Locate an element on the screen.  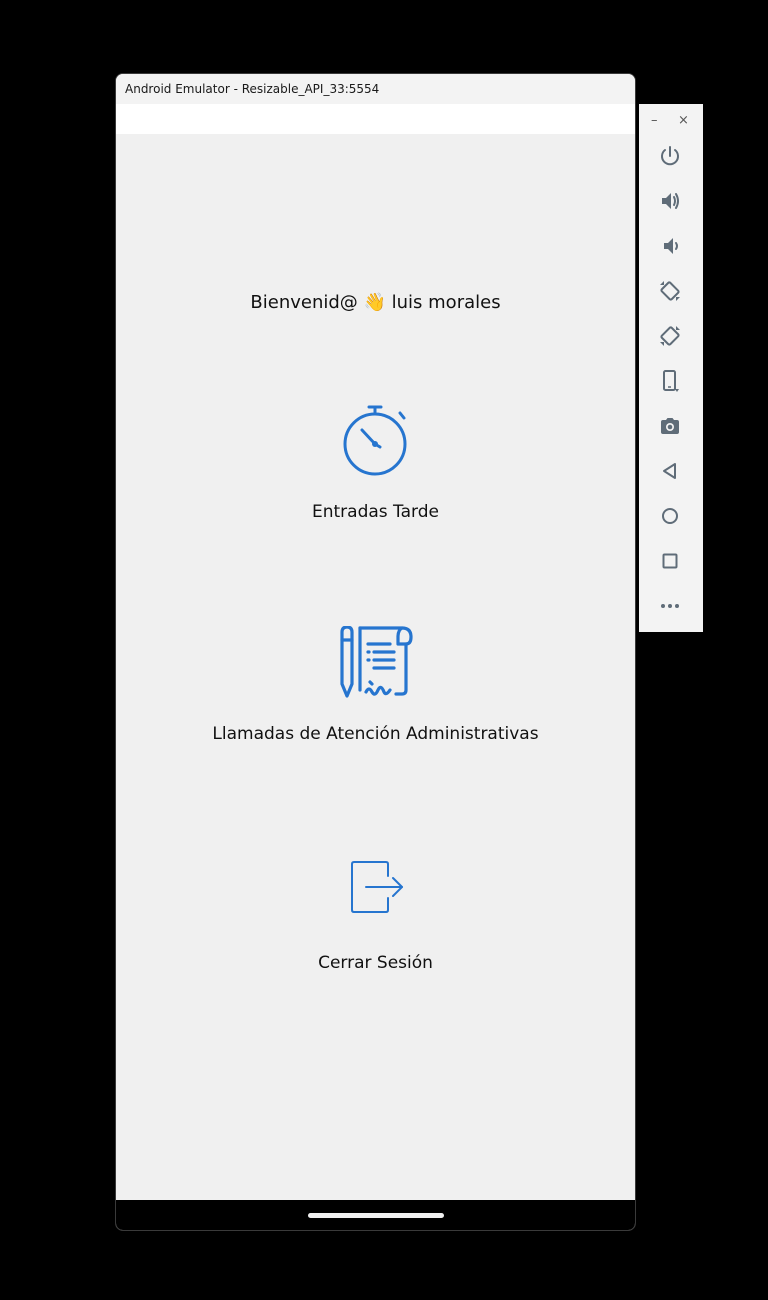
admin-warnings-label: Llamadas de Atención Administrativas is located at coordinates (375, 734).